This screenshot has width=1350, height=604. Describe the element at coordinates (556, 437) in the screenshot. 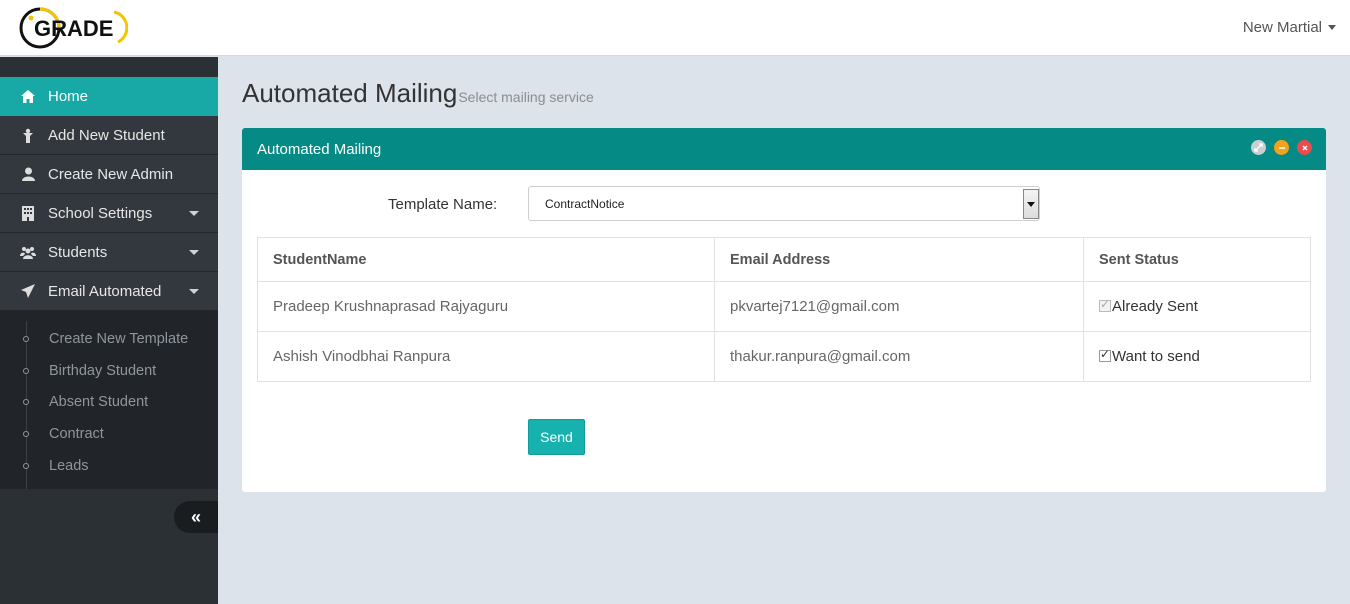

I see `send-button: Send` at that location.